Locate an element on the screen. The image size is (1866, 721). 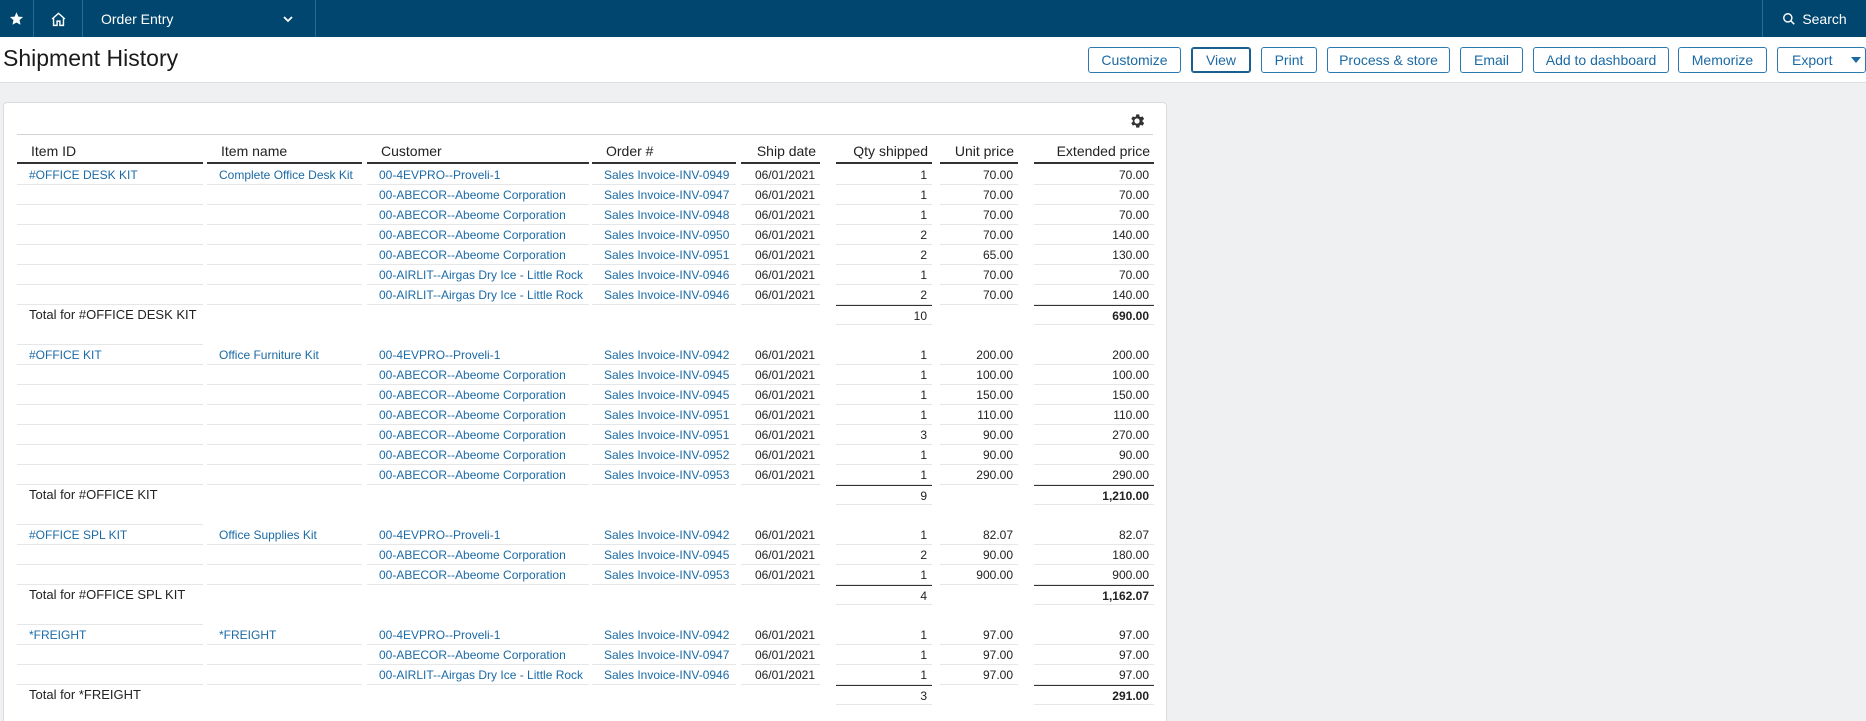
column-header-unit-price: Unit price is located at coordinates (979, 153).